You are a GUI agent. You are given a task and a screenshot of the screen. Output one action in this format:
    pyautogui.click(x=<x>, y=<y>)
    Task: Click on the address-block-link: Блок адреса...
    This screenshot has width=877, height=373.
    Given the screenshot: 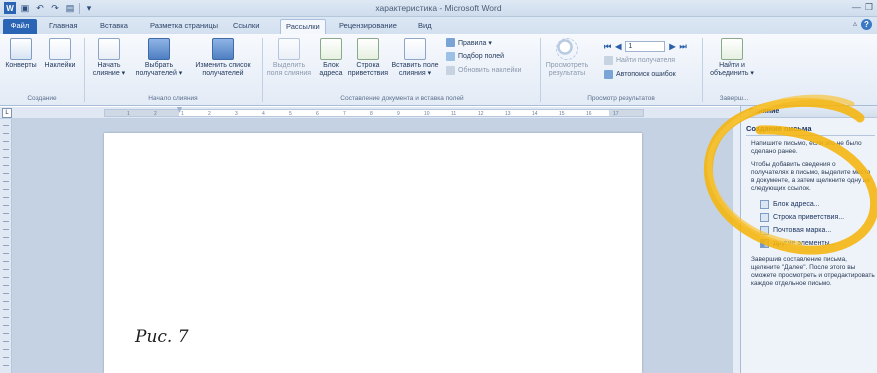 What is the action you would take?
    pyautogui.click(x=810, y=204)
    